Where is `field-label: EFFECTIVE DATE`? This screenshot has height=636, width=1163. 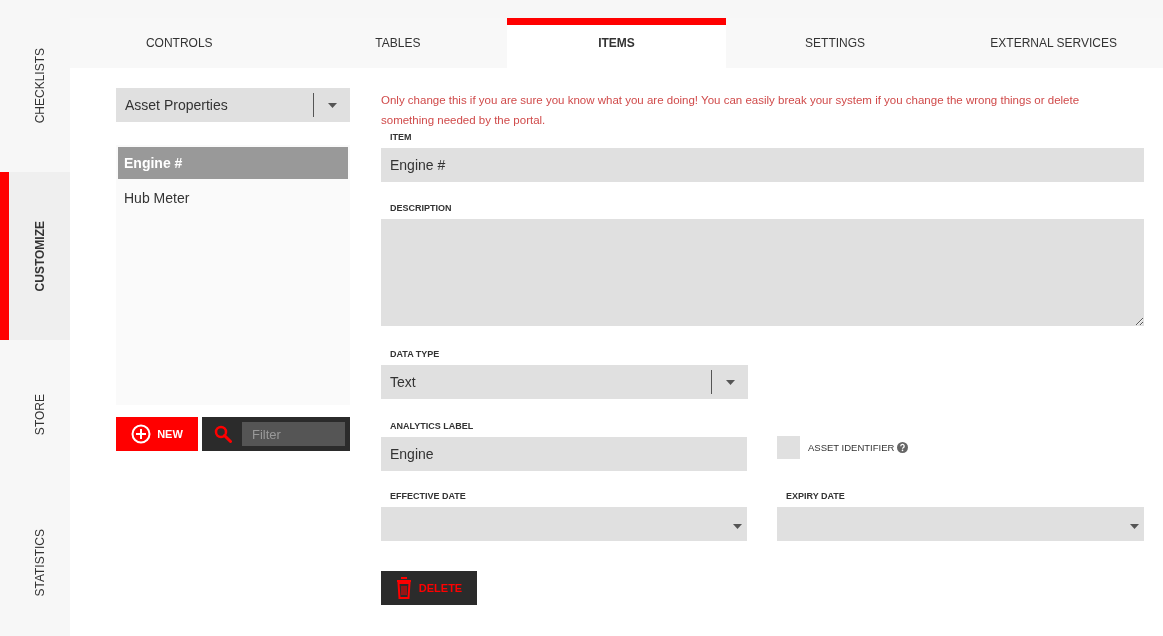
field-label: EFFECTIVE DATE is located at coordinates (428, 496).